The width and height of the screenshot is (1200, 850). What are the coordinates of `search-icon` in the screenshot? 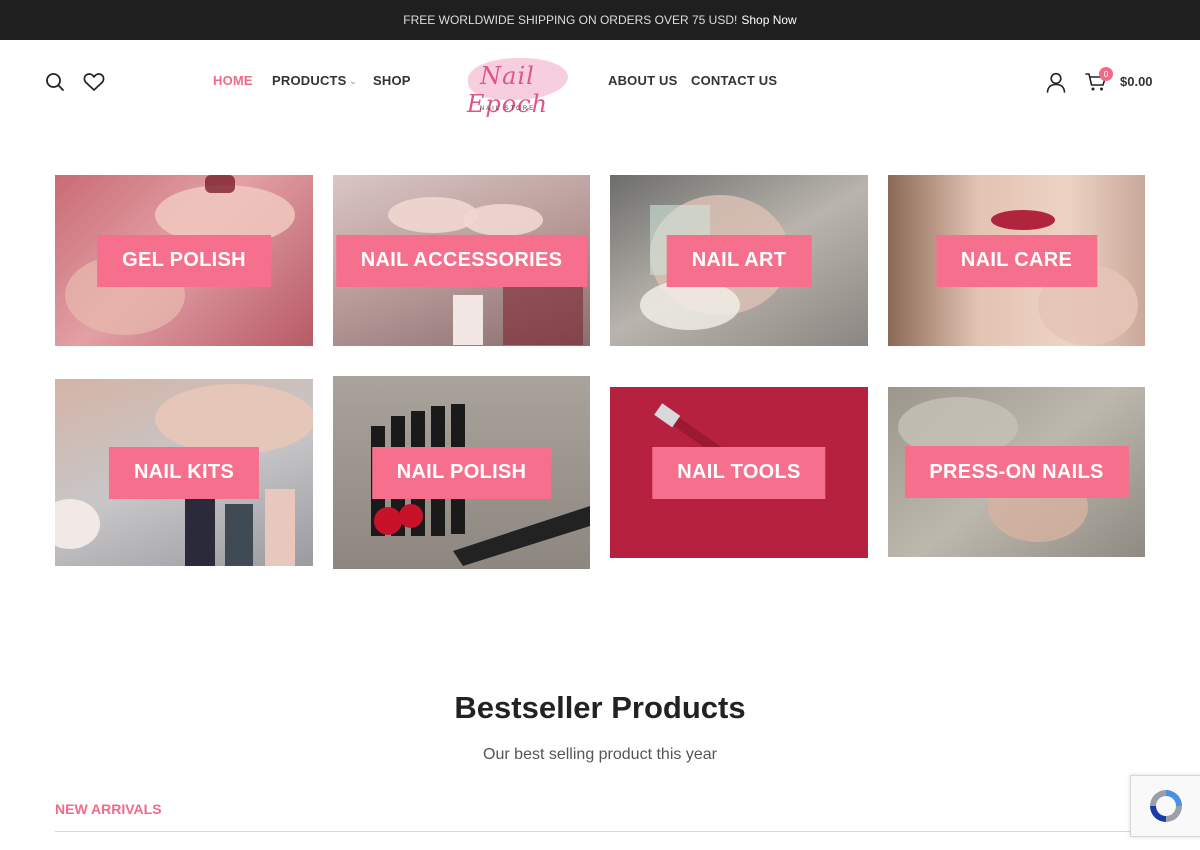 It's located at (55, 82).